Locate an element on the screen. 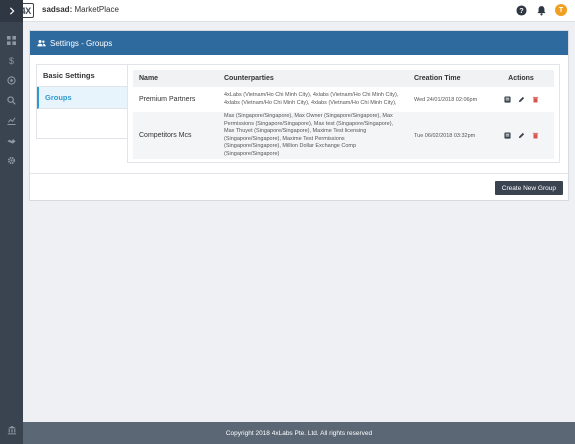 The width and height of the screenshot is (575, 444). nav-dollar: $ is located at coordinates (11, 60).